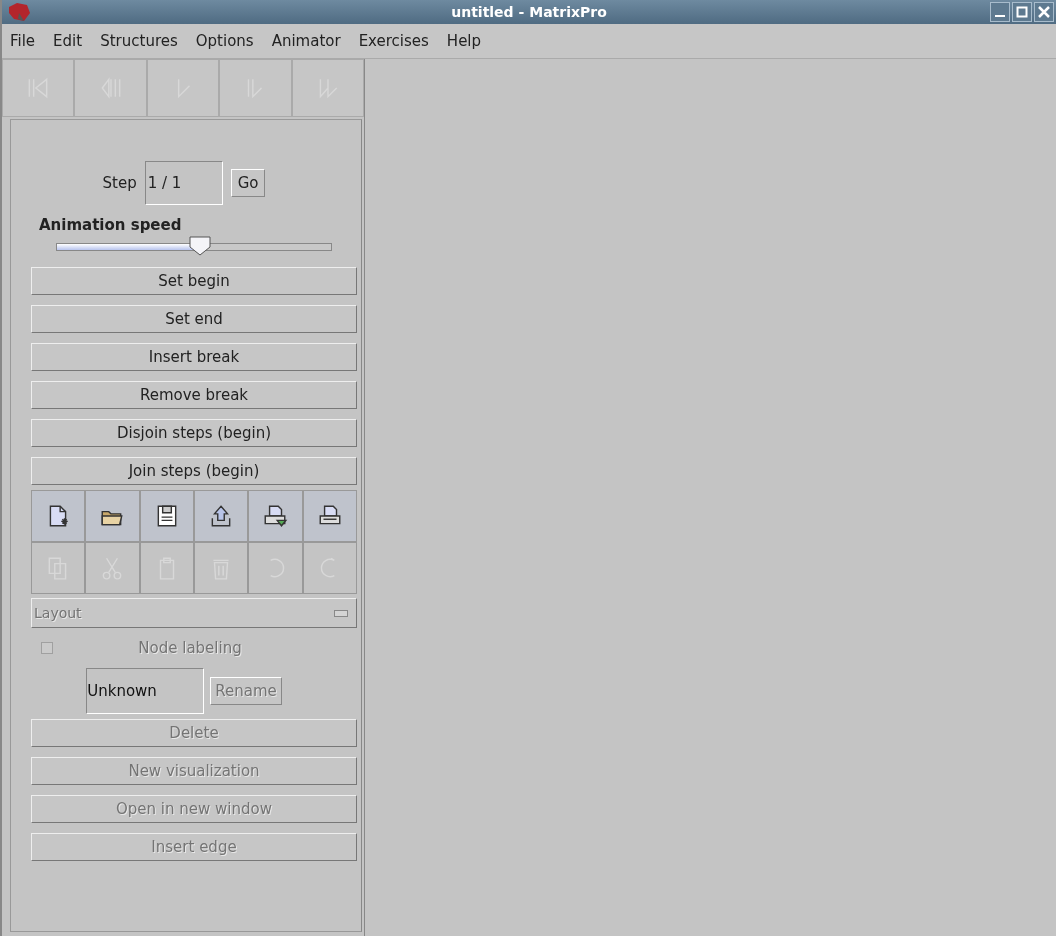 This screenshot has height=936, width=1056. I want to click on action-button: Disjoin steps (begin), so click(194, 433).